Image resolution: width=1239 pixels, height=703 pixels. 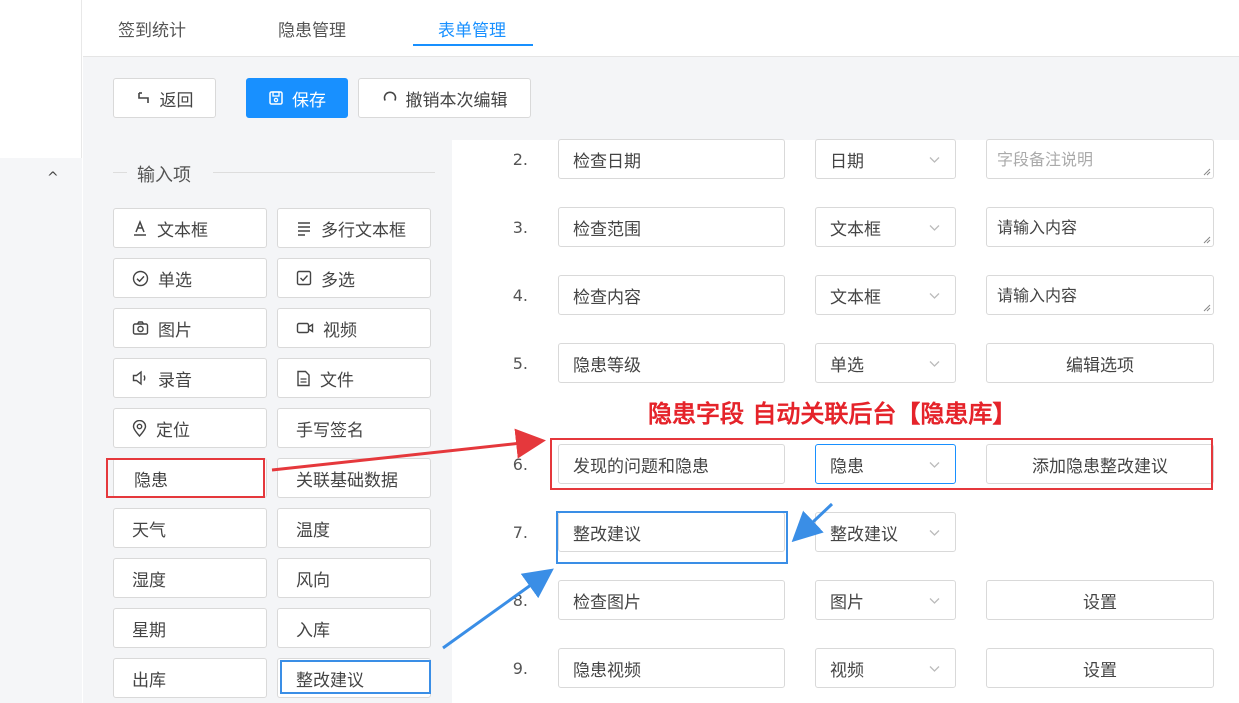 What do you see at coordinates (671, 227) in the screenshot?
I see `field-name-input: 检查范围` at bounding box center [671, 227].